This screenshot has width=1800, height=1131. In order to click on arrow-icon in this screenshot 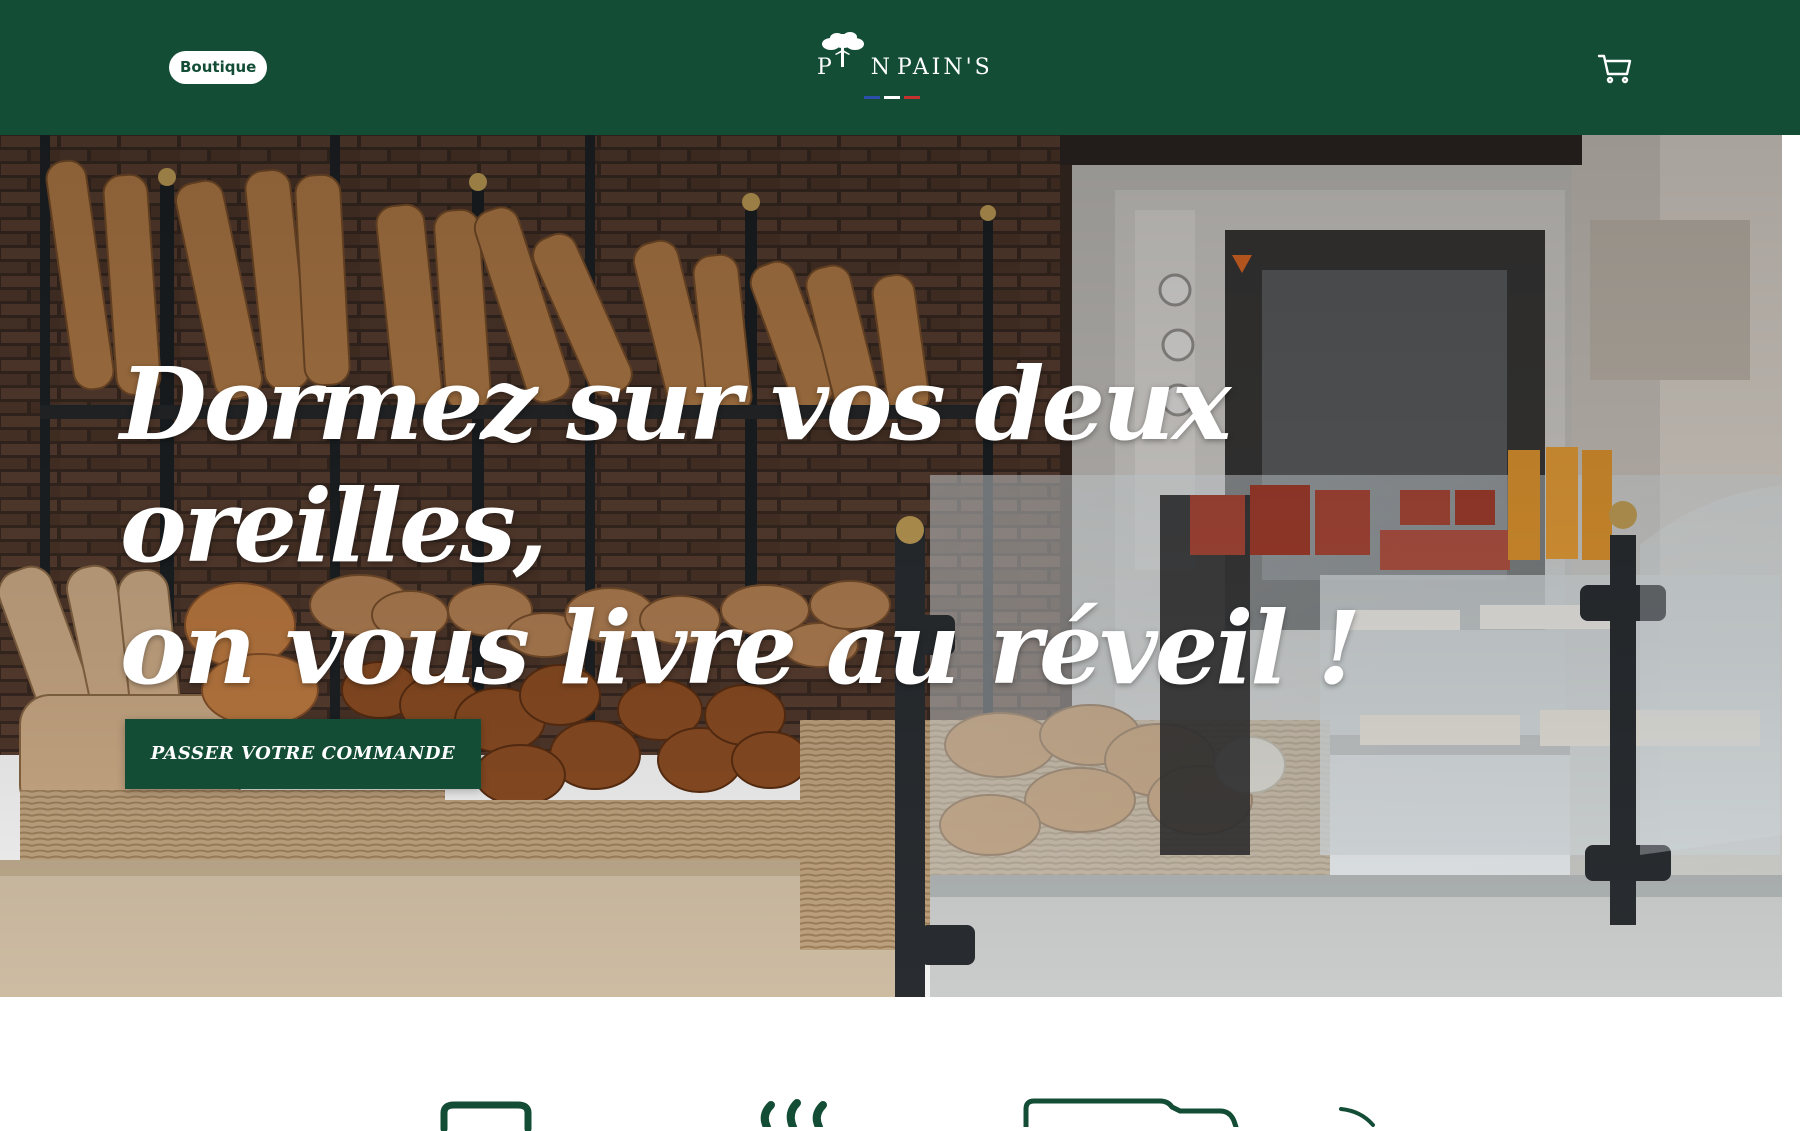, I will do `click(1357, 1117)`.